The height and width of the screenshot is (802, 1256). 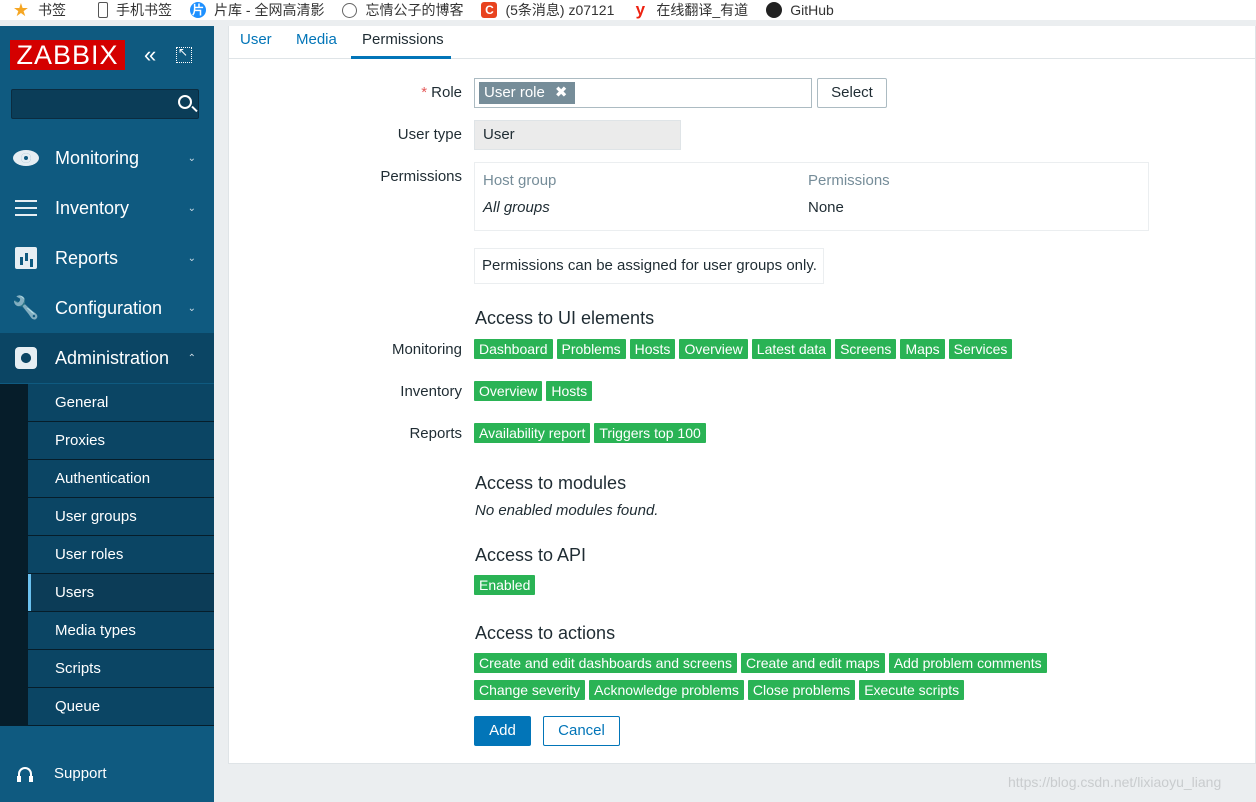 I want to click on ui-element-tag: Triggers top 100, so click(x=650, y=433).